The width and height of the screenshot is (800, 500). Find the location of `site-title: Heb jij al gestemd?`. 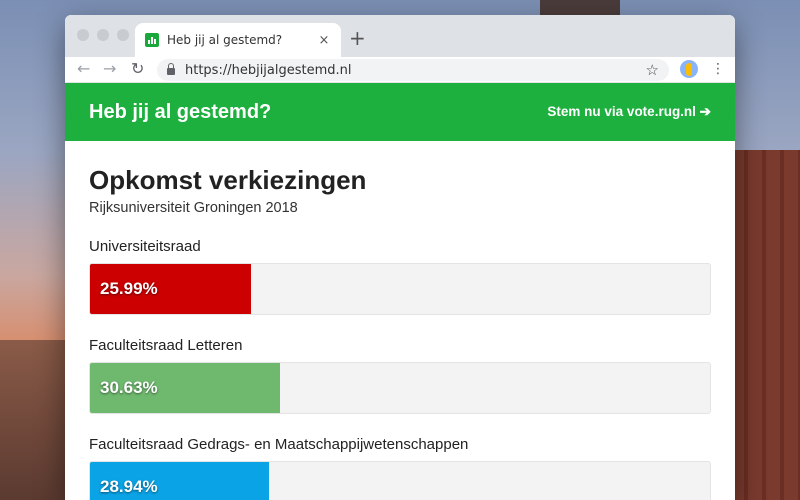

site-title: Heb jij al gestemd? is located at coordinates (180, 111).